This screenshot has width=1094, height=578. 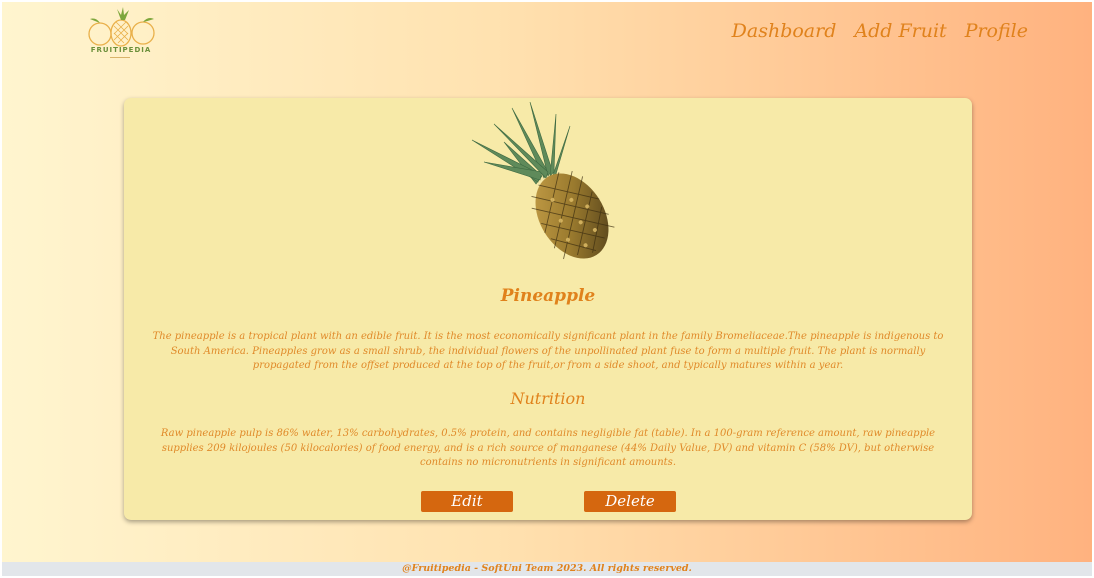 I want to click on fruit-logo-icon, so click(x=121, y=27).